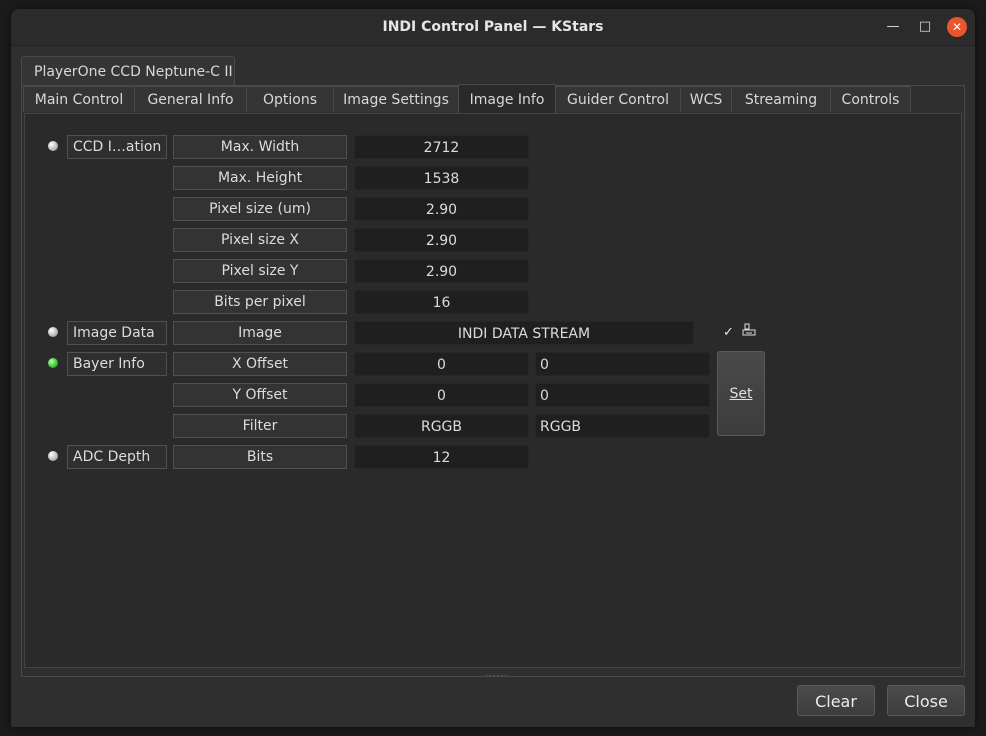  Describe the element at coordinates (79, 99) in the screenshot. I see `tab-main-control: Main Control` at that location.